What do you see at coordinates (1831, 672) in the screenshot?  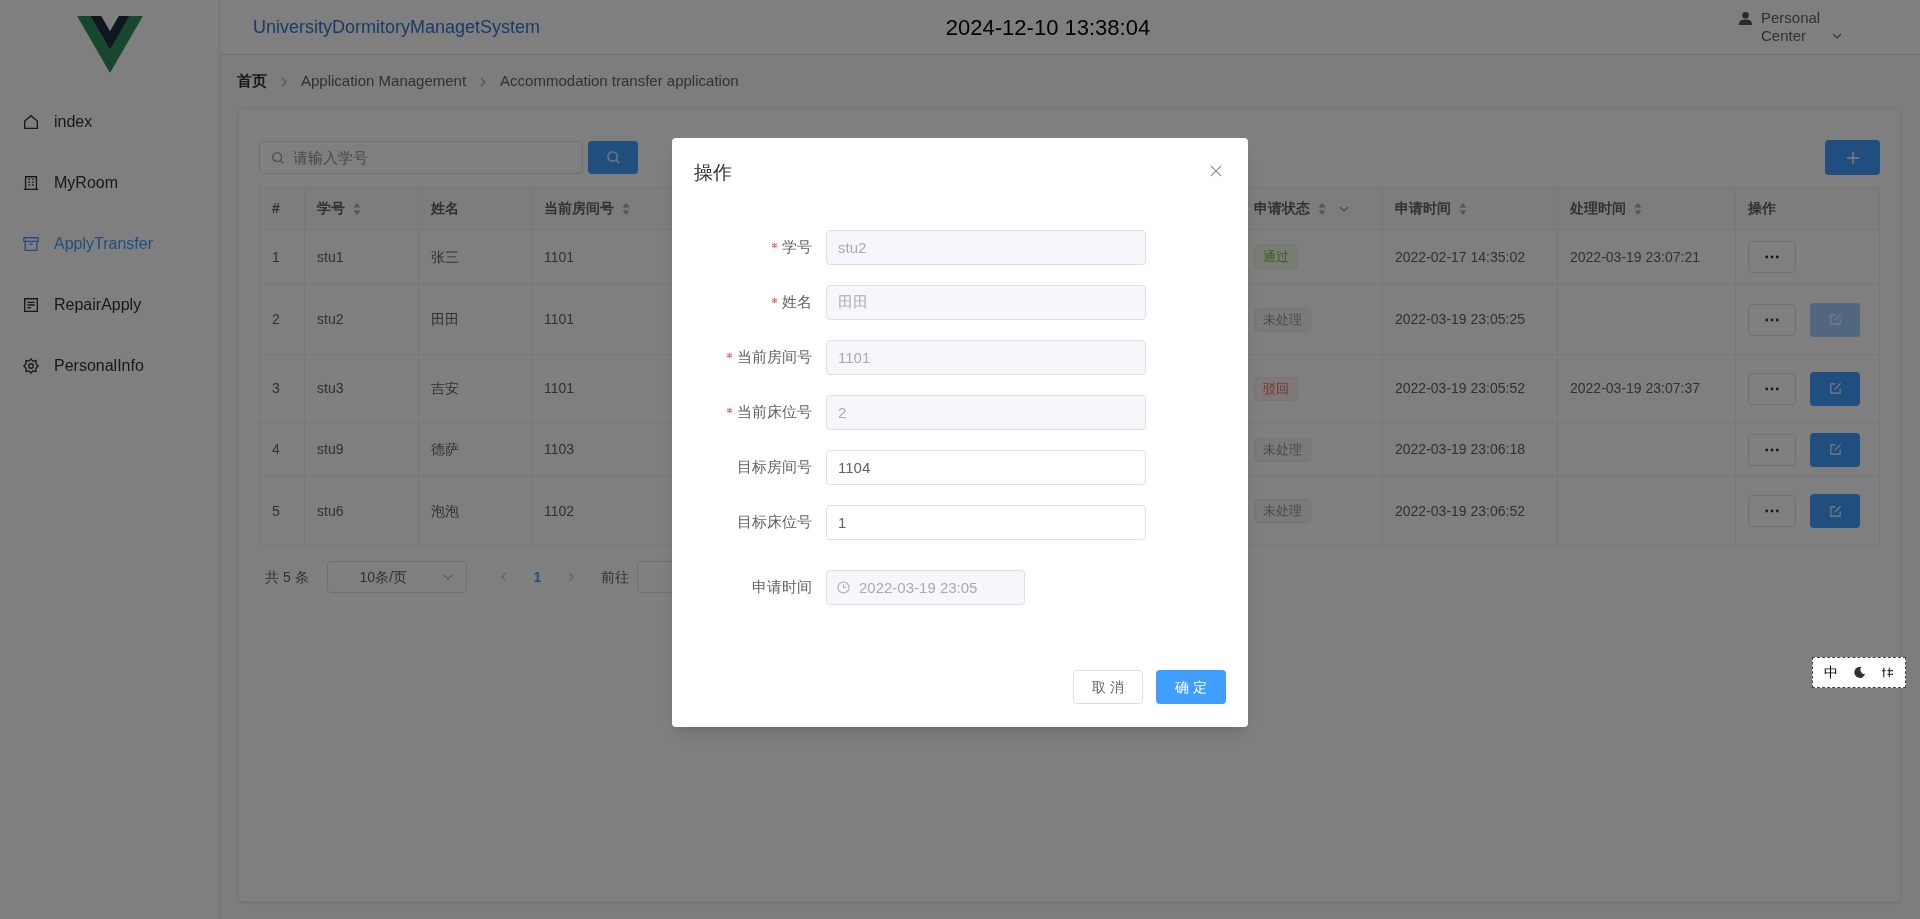 I see `ime-mode-text: 中` at bounding box center [1831, 672].